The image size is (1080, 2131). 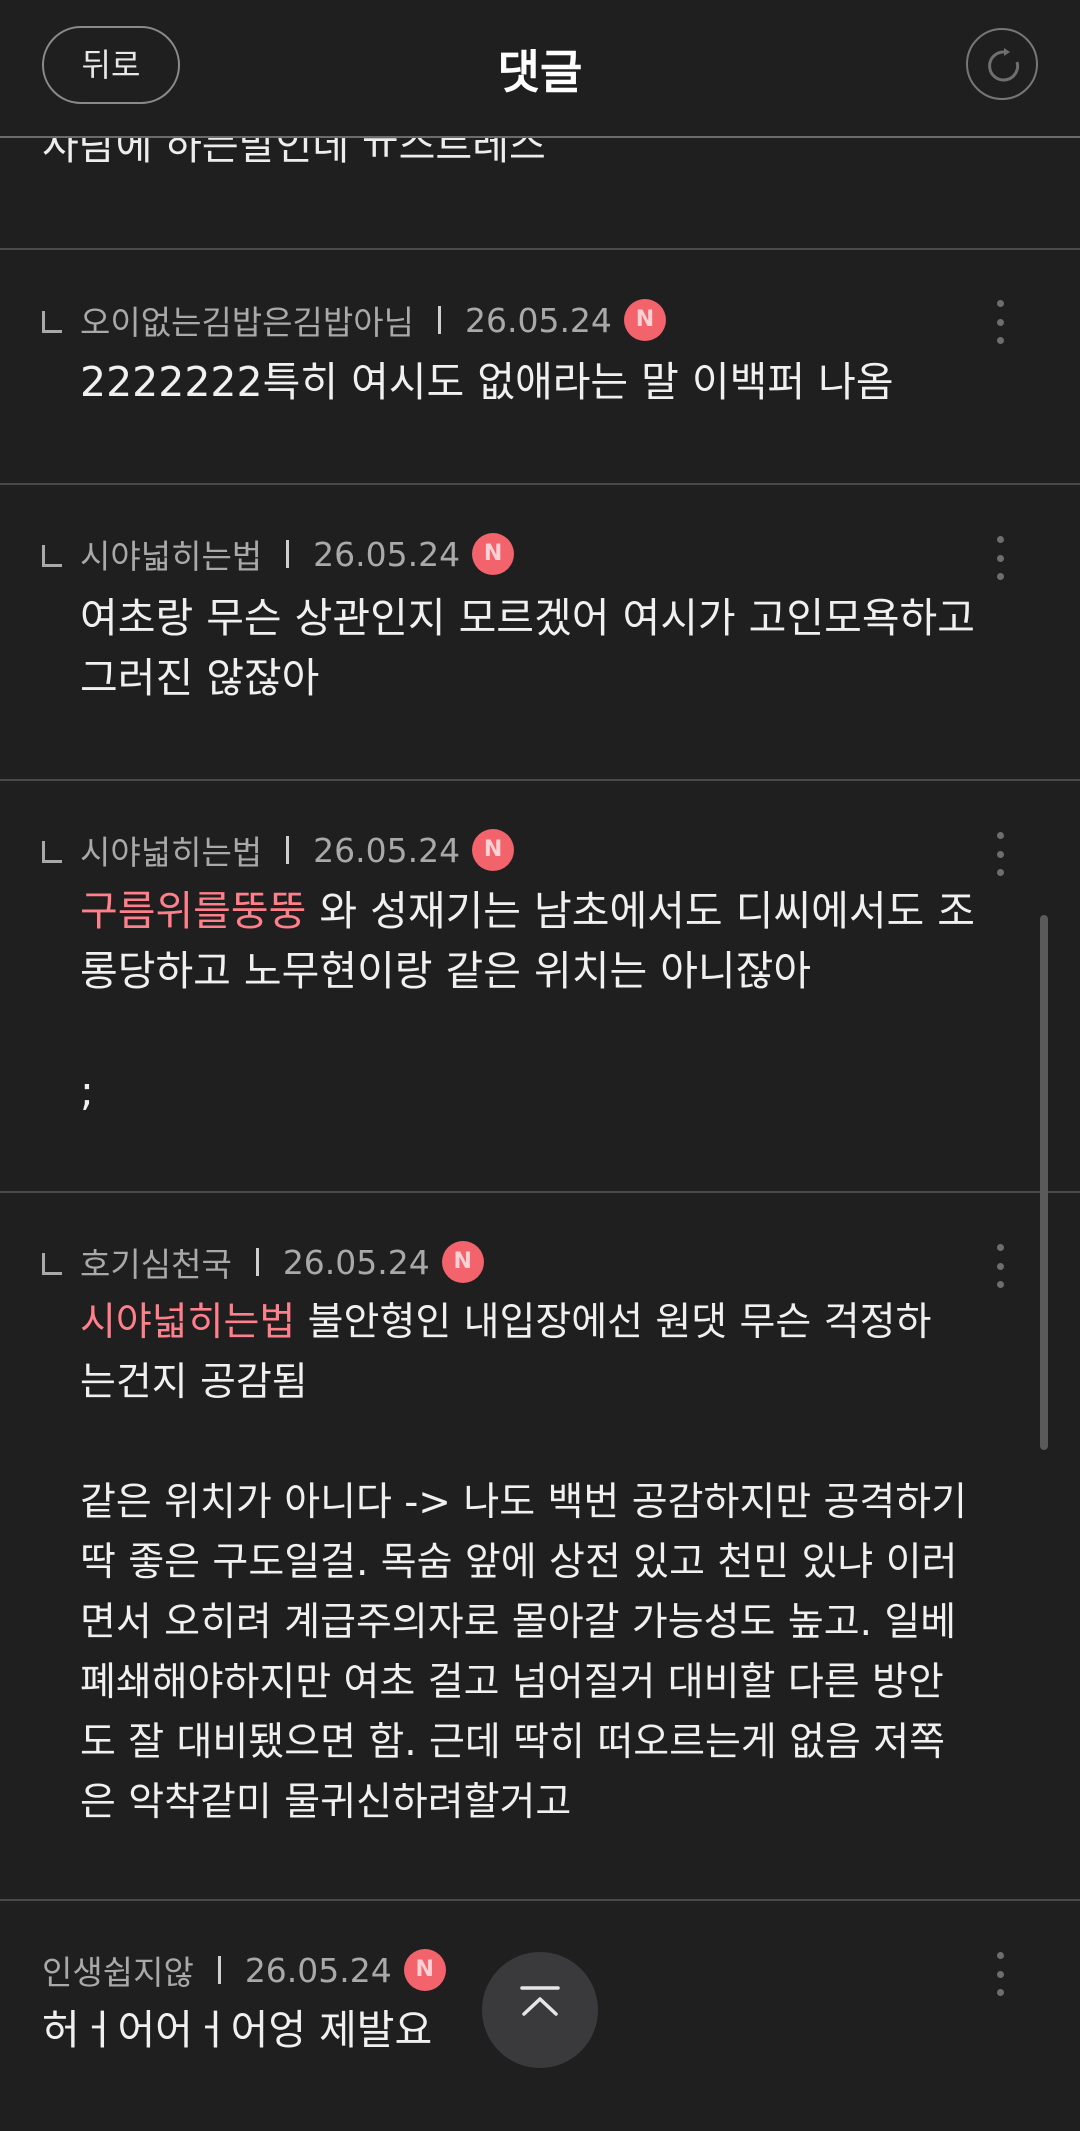 I want to click on scroll-to-top-button, so click(x=540, y=2010).